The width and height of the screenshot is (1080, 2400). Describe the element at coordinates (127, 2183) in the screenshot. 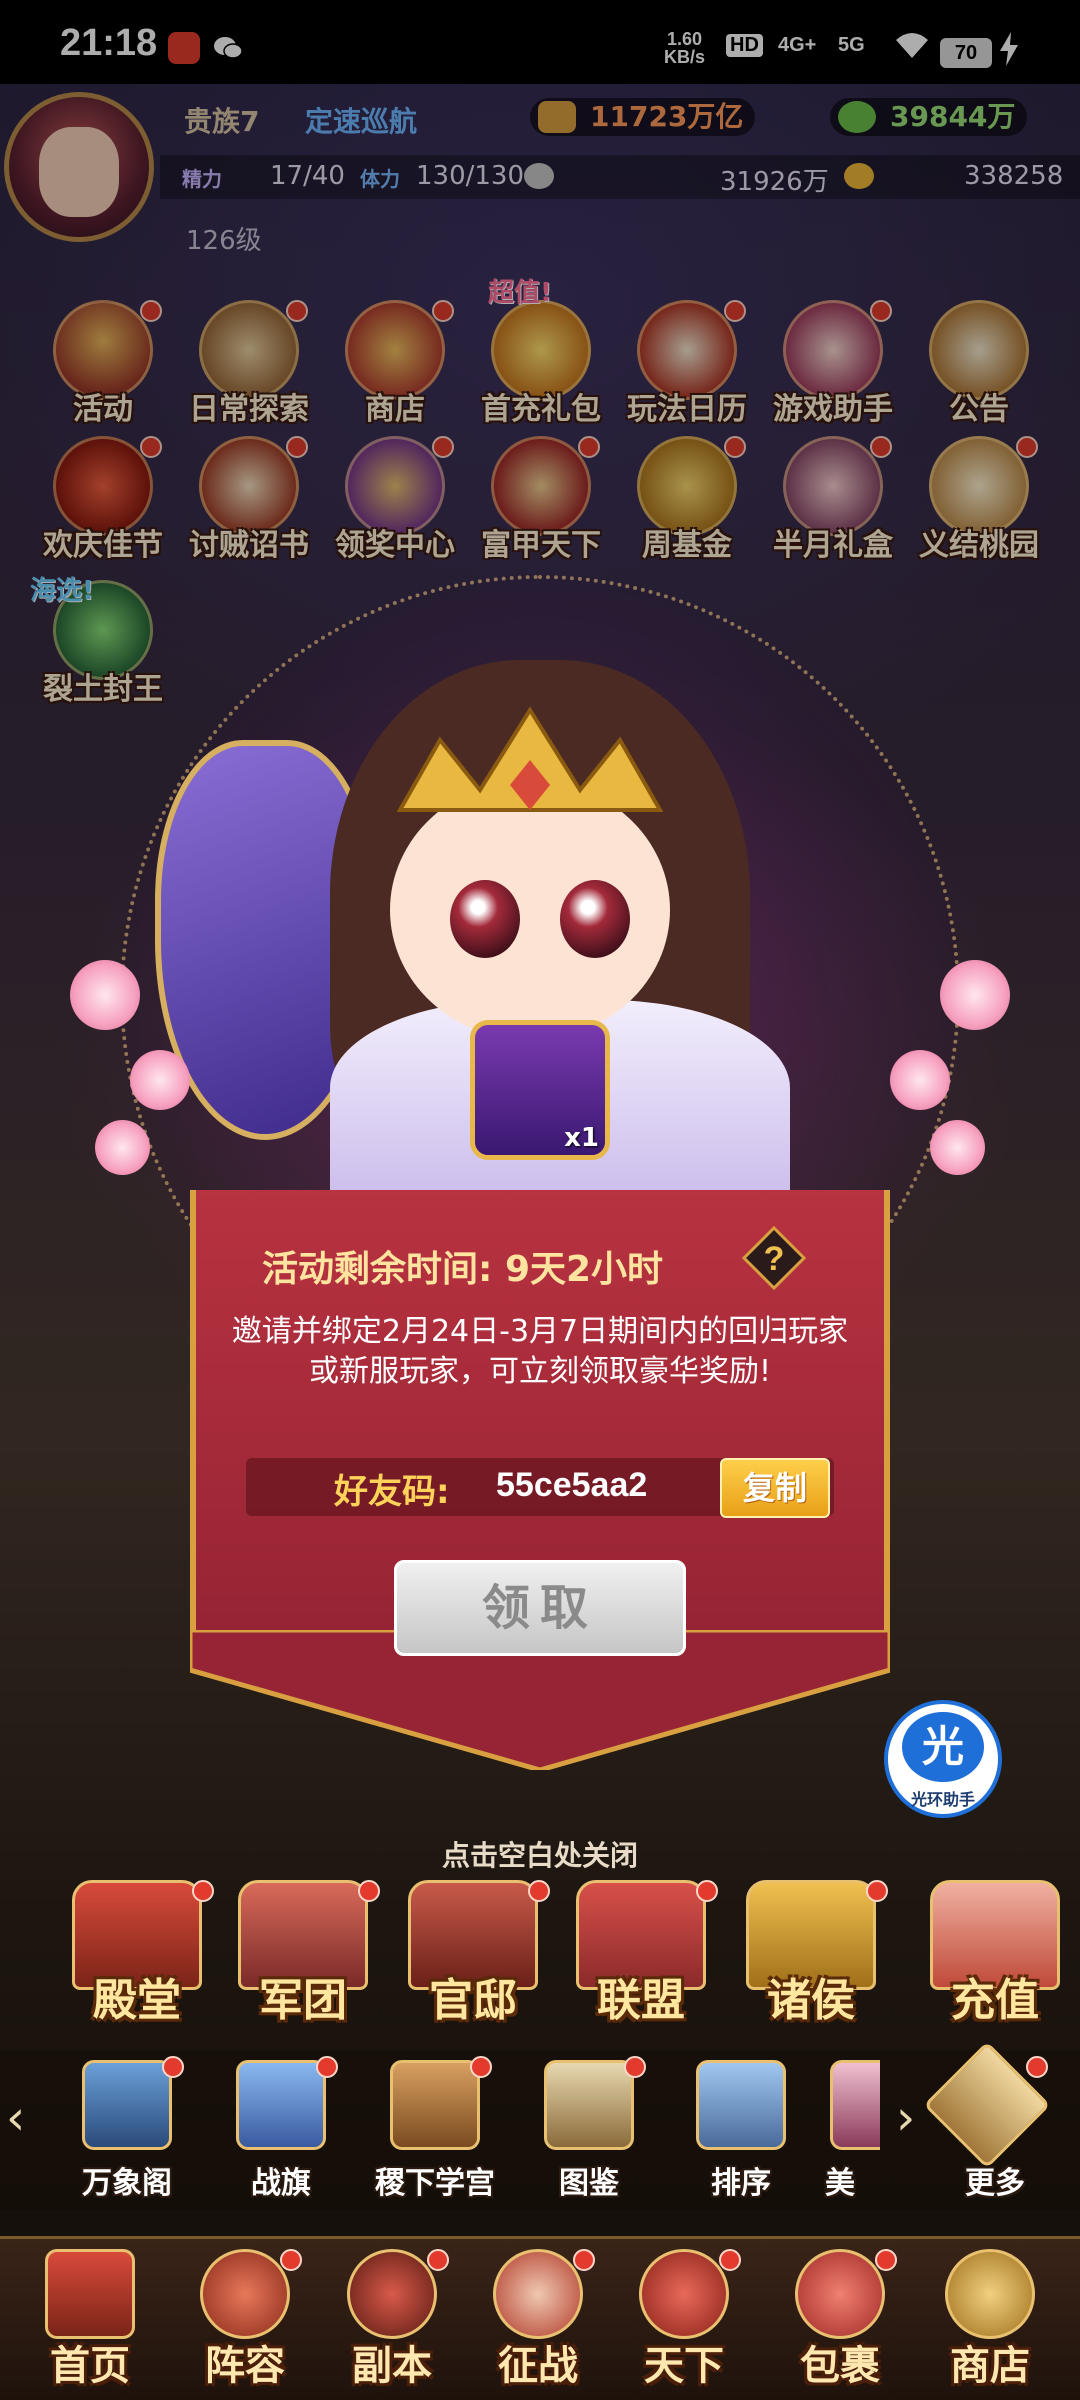

I see `feature-label: 万象阁` at that location.